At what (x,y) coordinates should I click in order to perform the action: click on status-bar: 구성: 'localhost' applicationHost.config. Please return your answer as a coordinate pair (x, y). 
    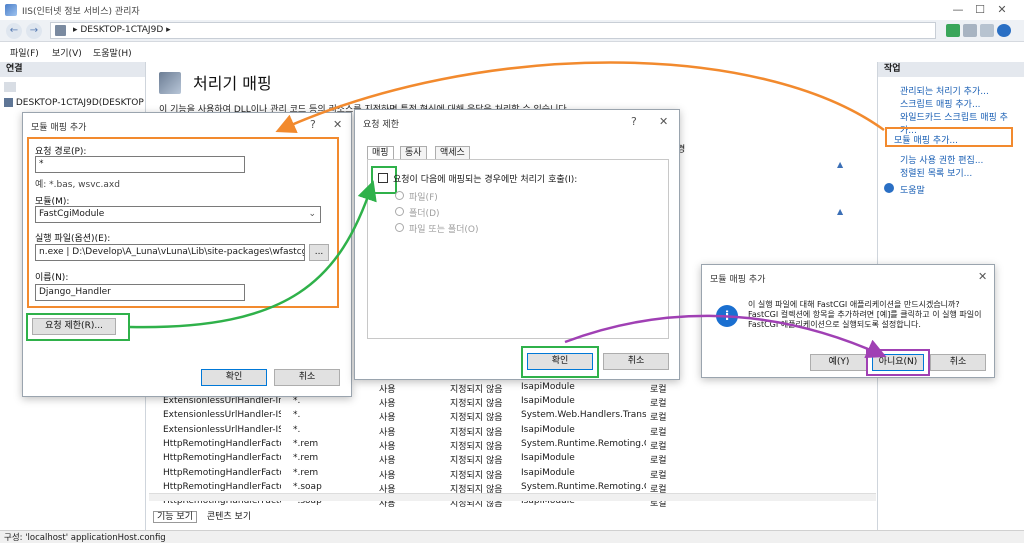
    Looking at the image, I should click on (512, 536).